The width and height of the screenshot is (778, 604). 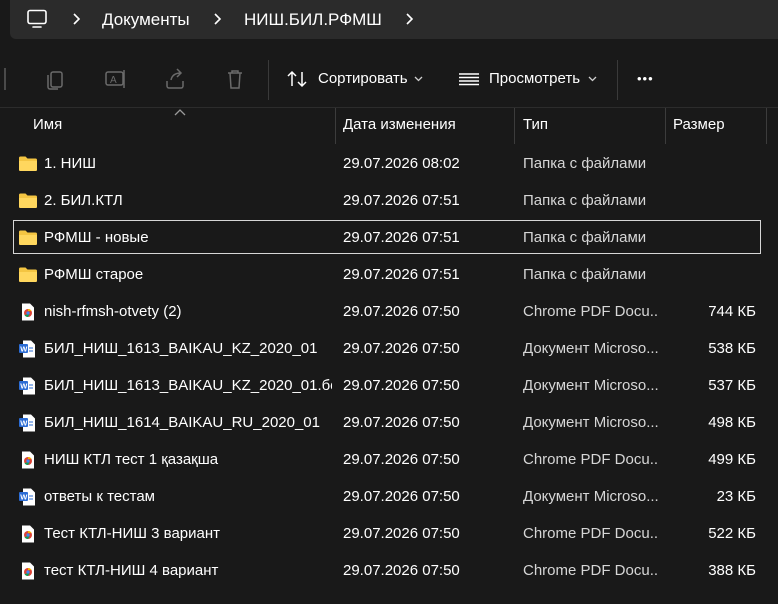 I want to click on delete-icon, so click(x=235, y=79).